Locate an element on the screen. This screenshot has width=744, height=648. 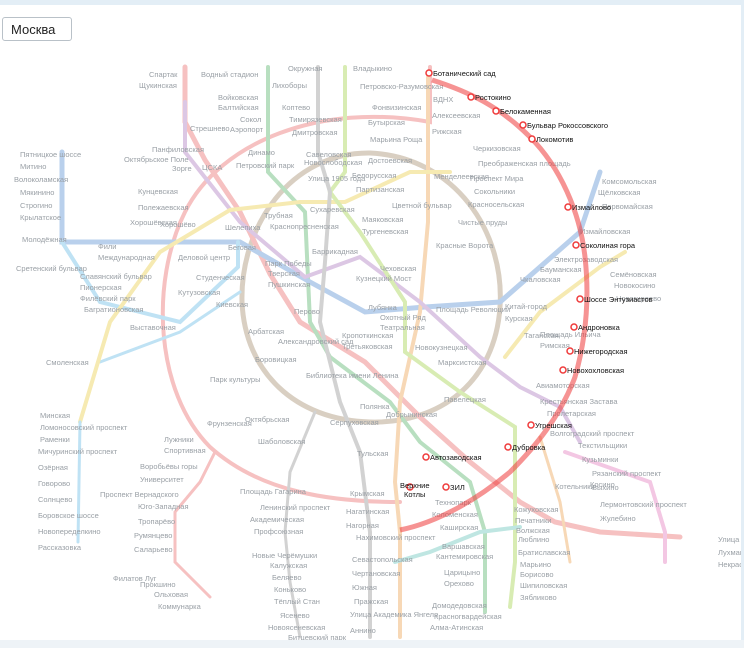
station-label: Калужская is located at coordinates (288, 565).